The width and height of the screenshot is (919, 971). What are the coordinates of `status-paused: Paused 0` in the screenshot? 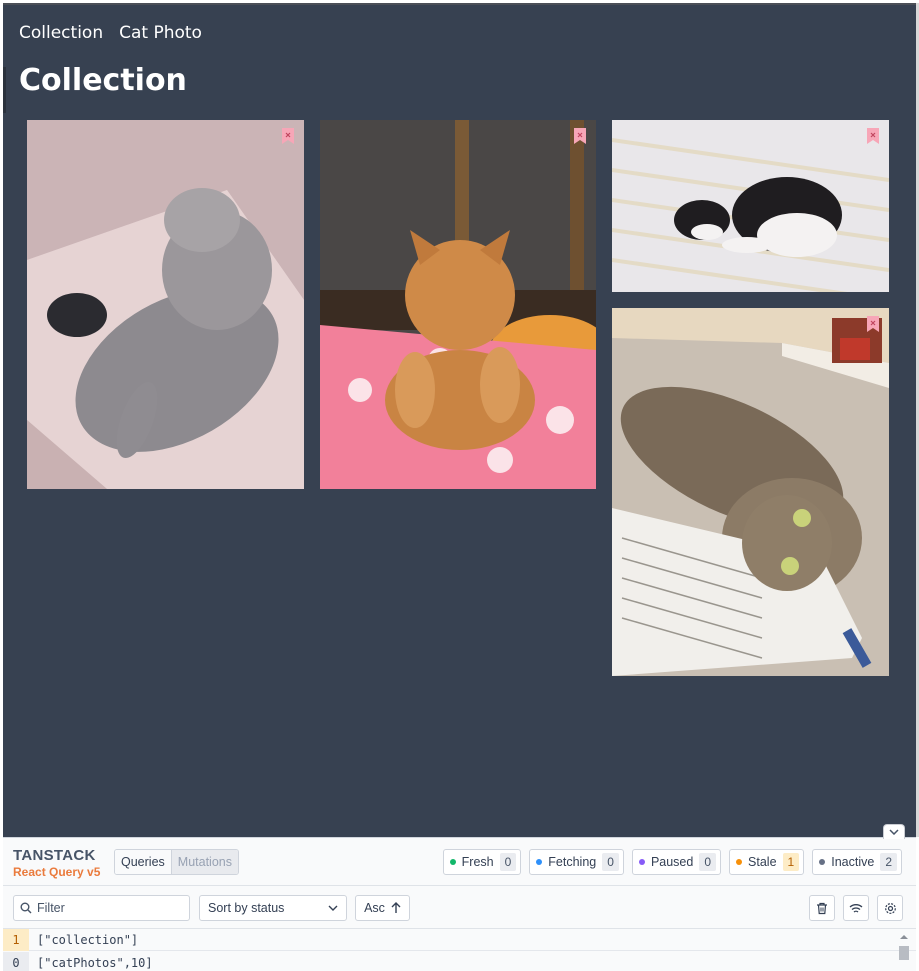 It's located at (676, 862).